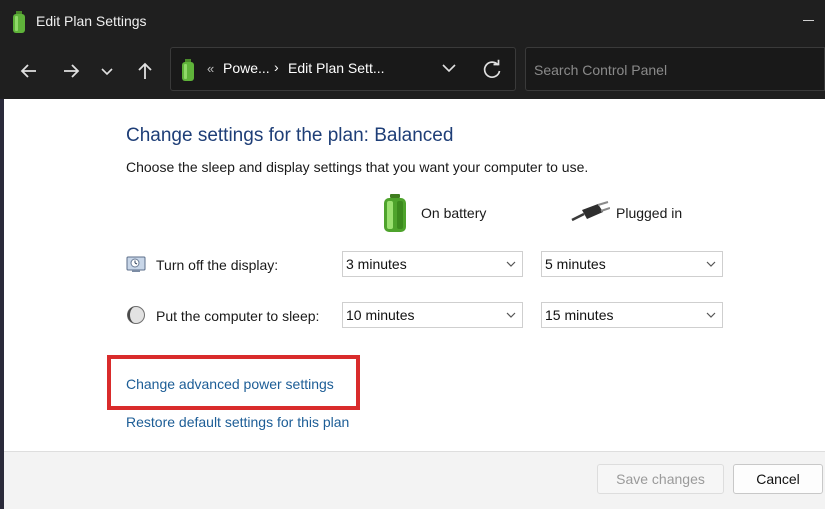 The image size is (825, 509). I want to click on display-plugged-in-select: 5 minutes, so click(632, 264).